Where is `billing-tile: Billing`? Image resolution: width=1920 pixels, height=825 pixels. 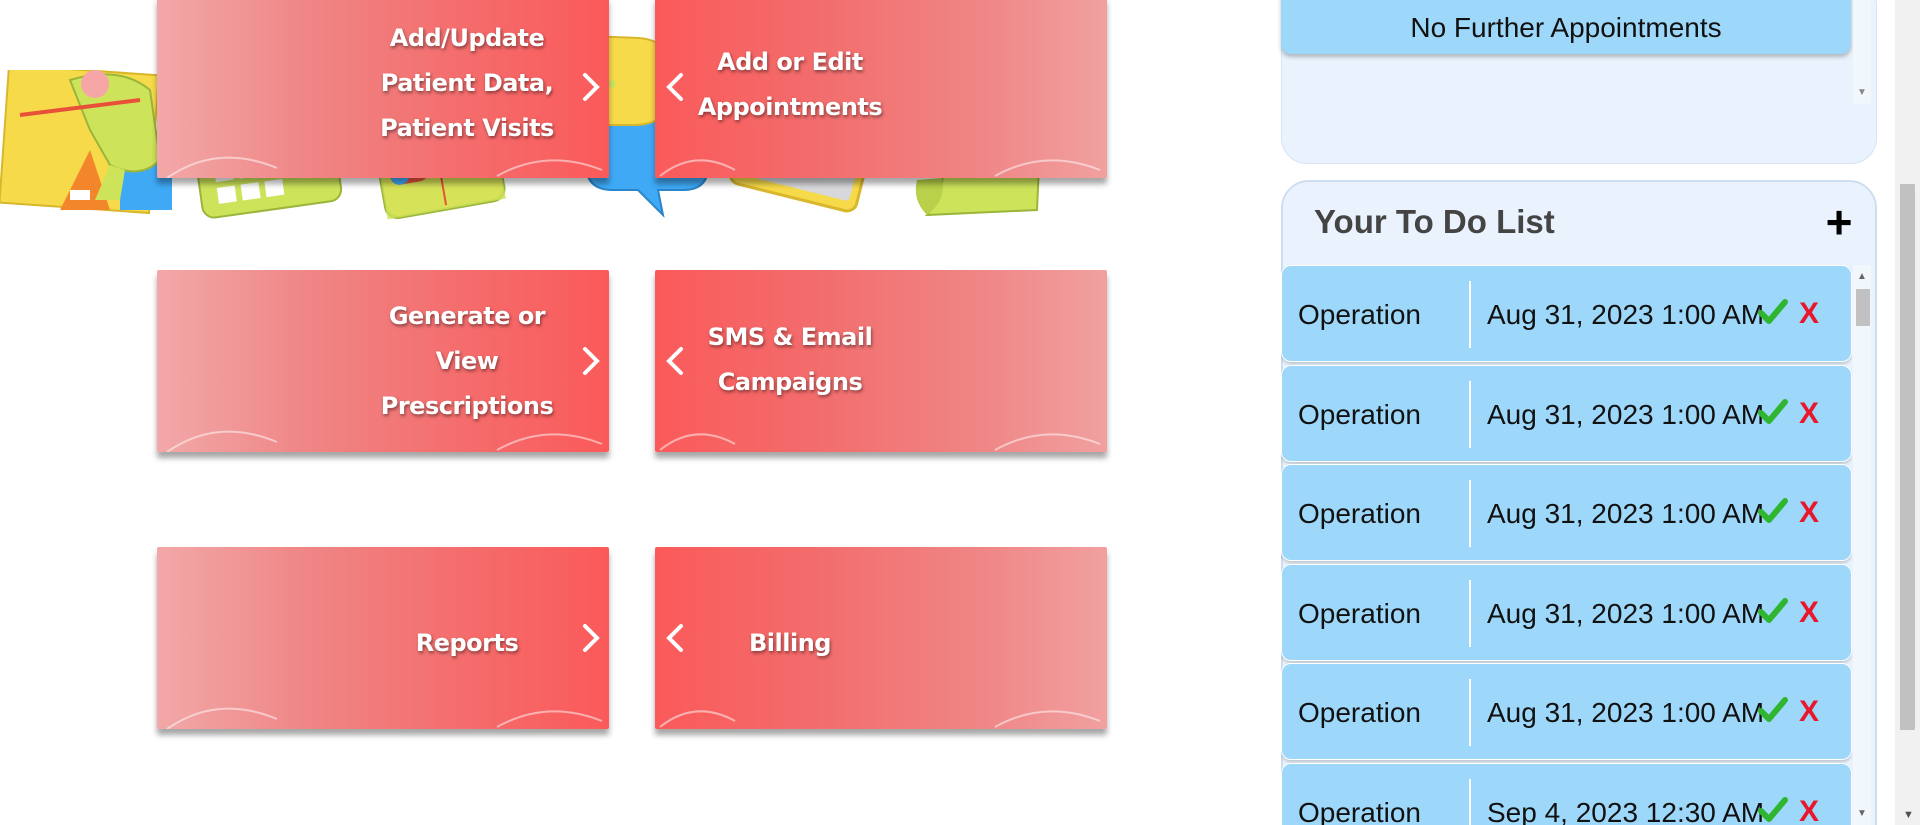 billing-tile: Billing is located at coordinates (881, 638).